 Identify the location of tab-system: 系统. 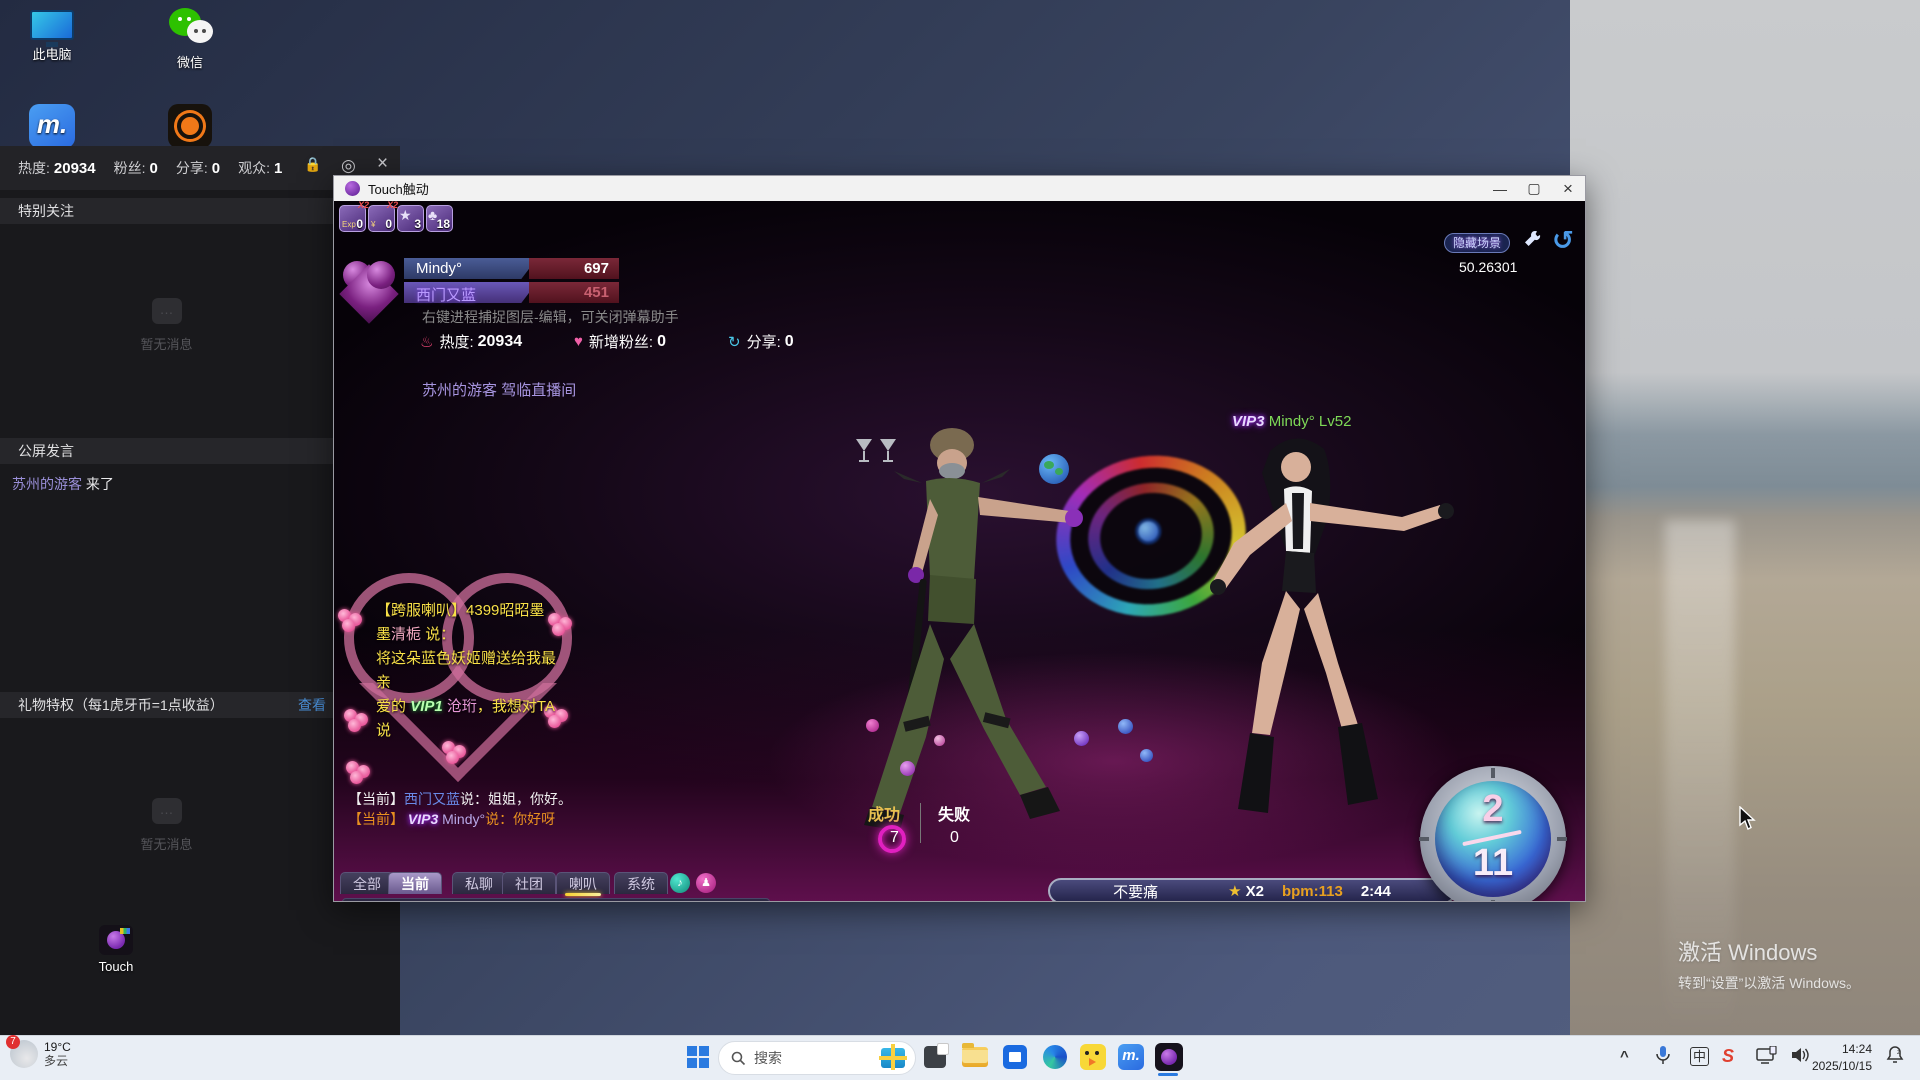
(641, 883).